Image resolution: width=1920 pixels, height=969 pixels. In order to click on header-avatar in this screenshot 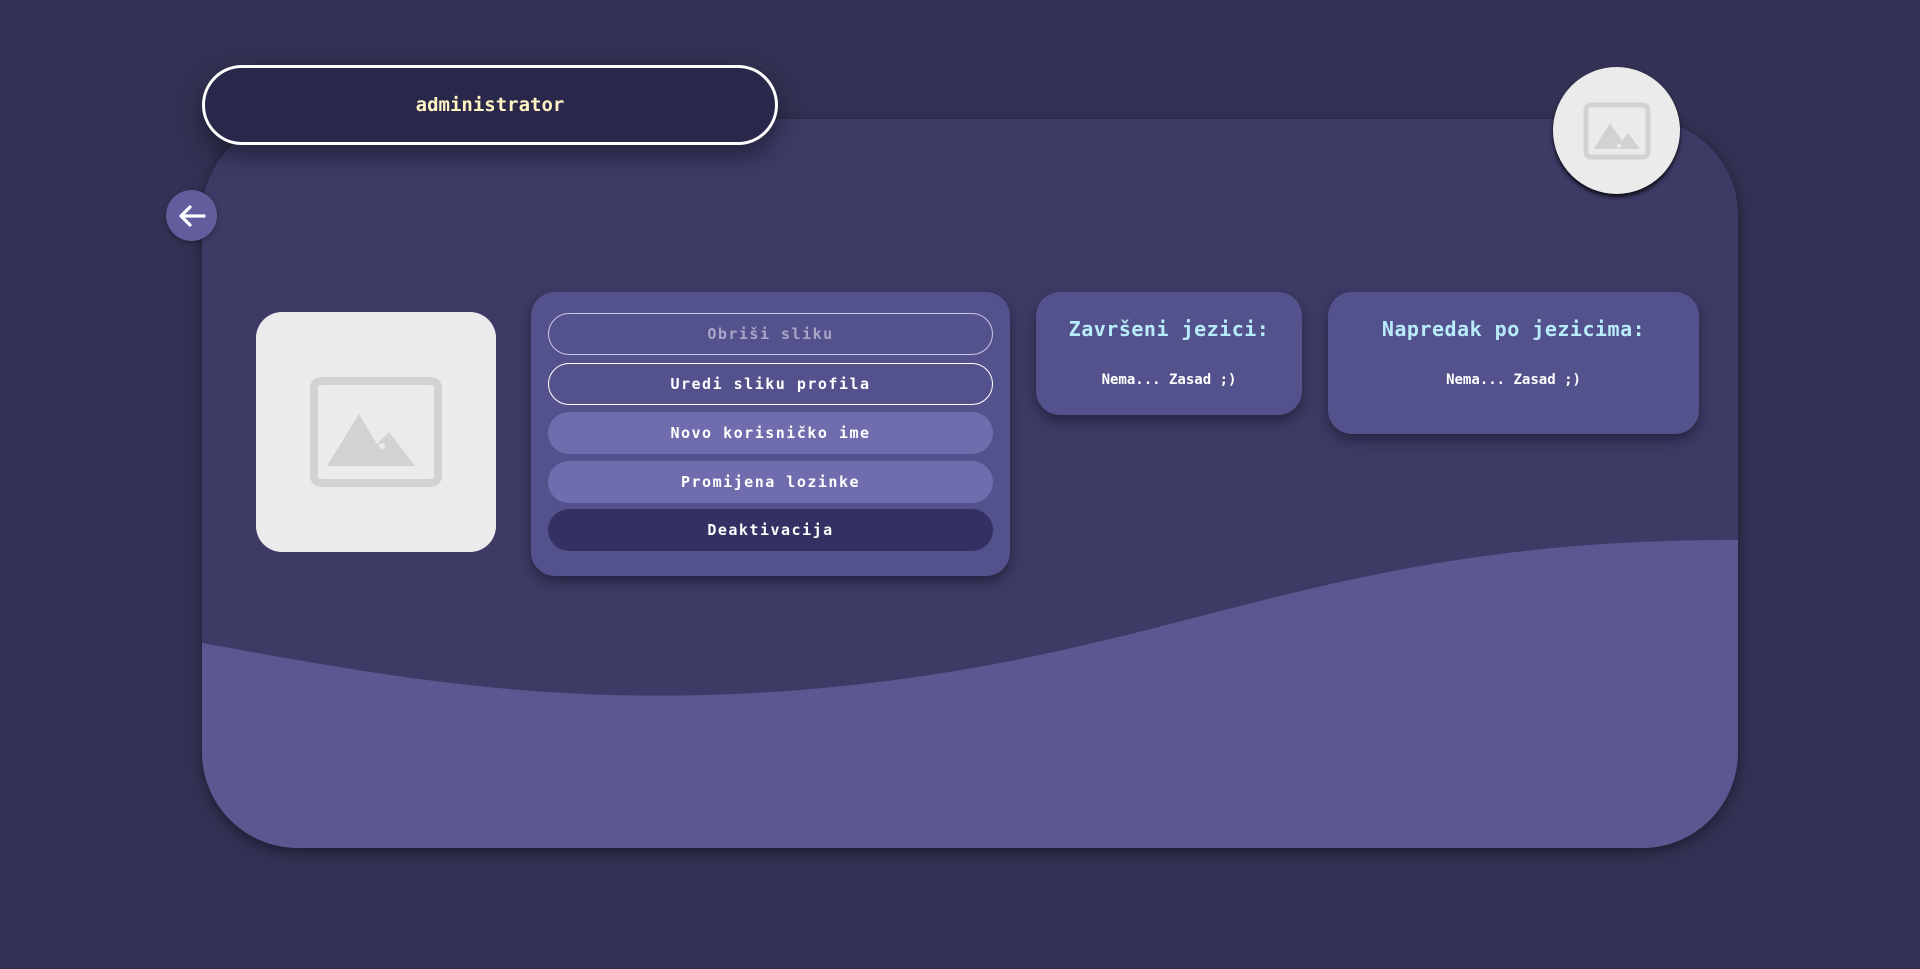, I will do `click(1616, 130)`.